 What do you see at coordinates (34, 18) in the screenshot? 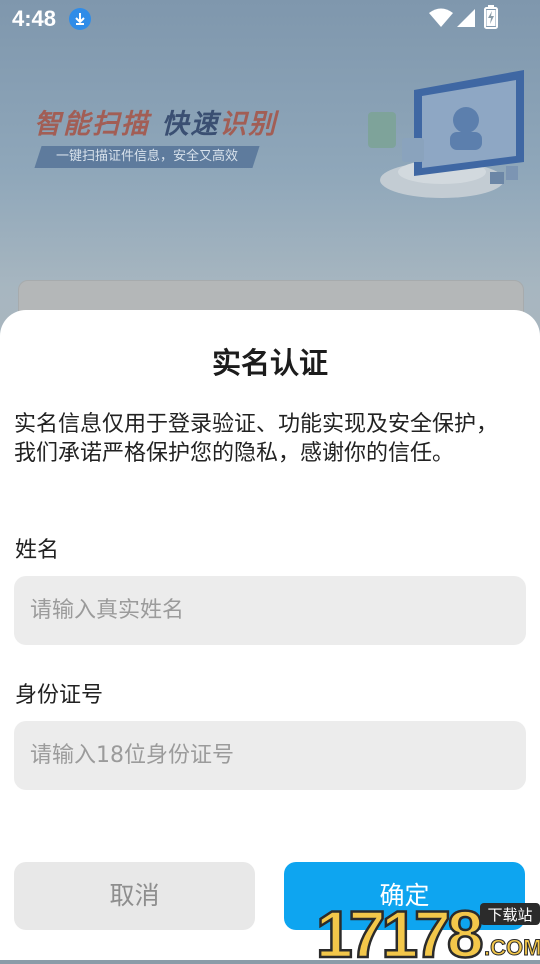
I see `status-time: 4:48` at bounding box center [34, 18].